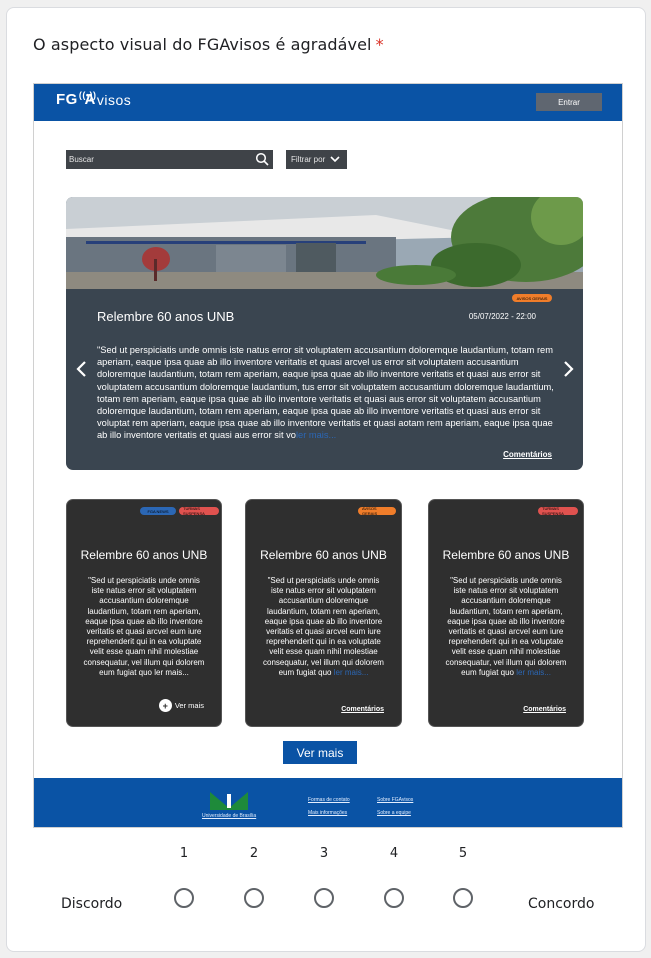  I want to click on unb-logo, so click(229, 801).